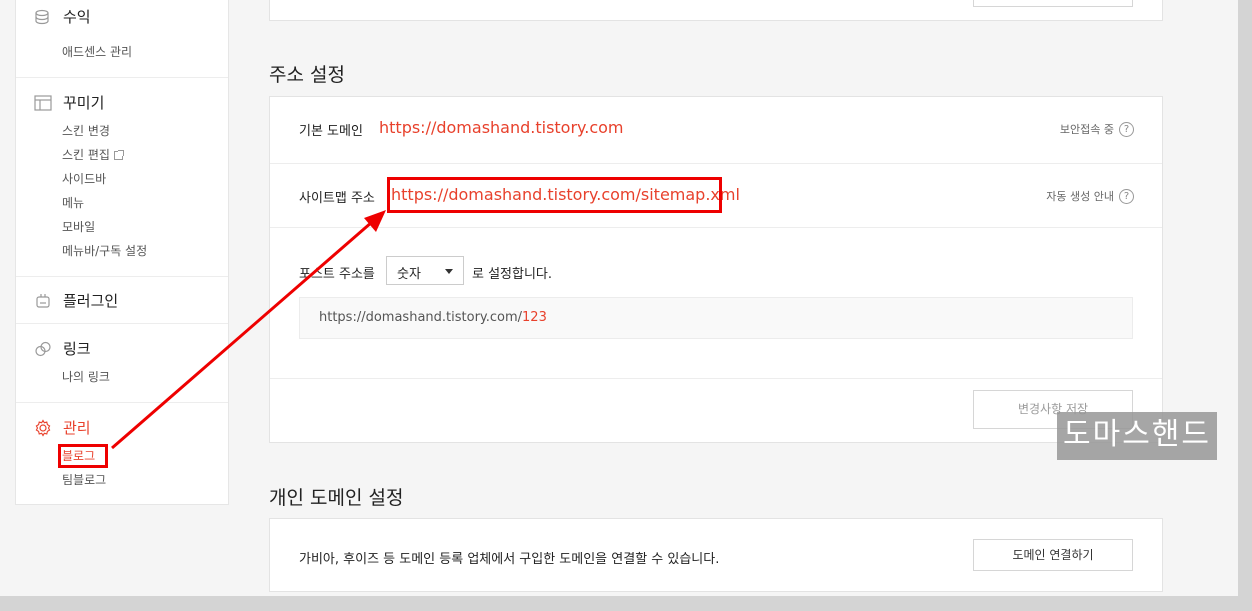 This screenshot has width=1252, height=611. Describe the element at coordinates (1137, 436) in the screenshot. I see `watermark: 도마스핸드` at that location.